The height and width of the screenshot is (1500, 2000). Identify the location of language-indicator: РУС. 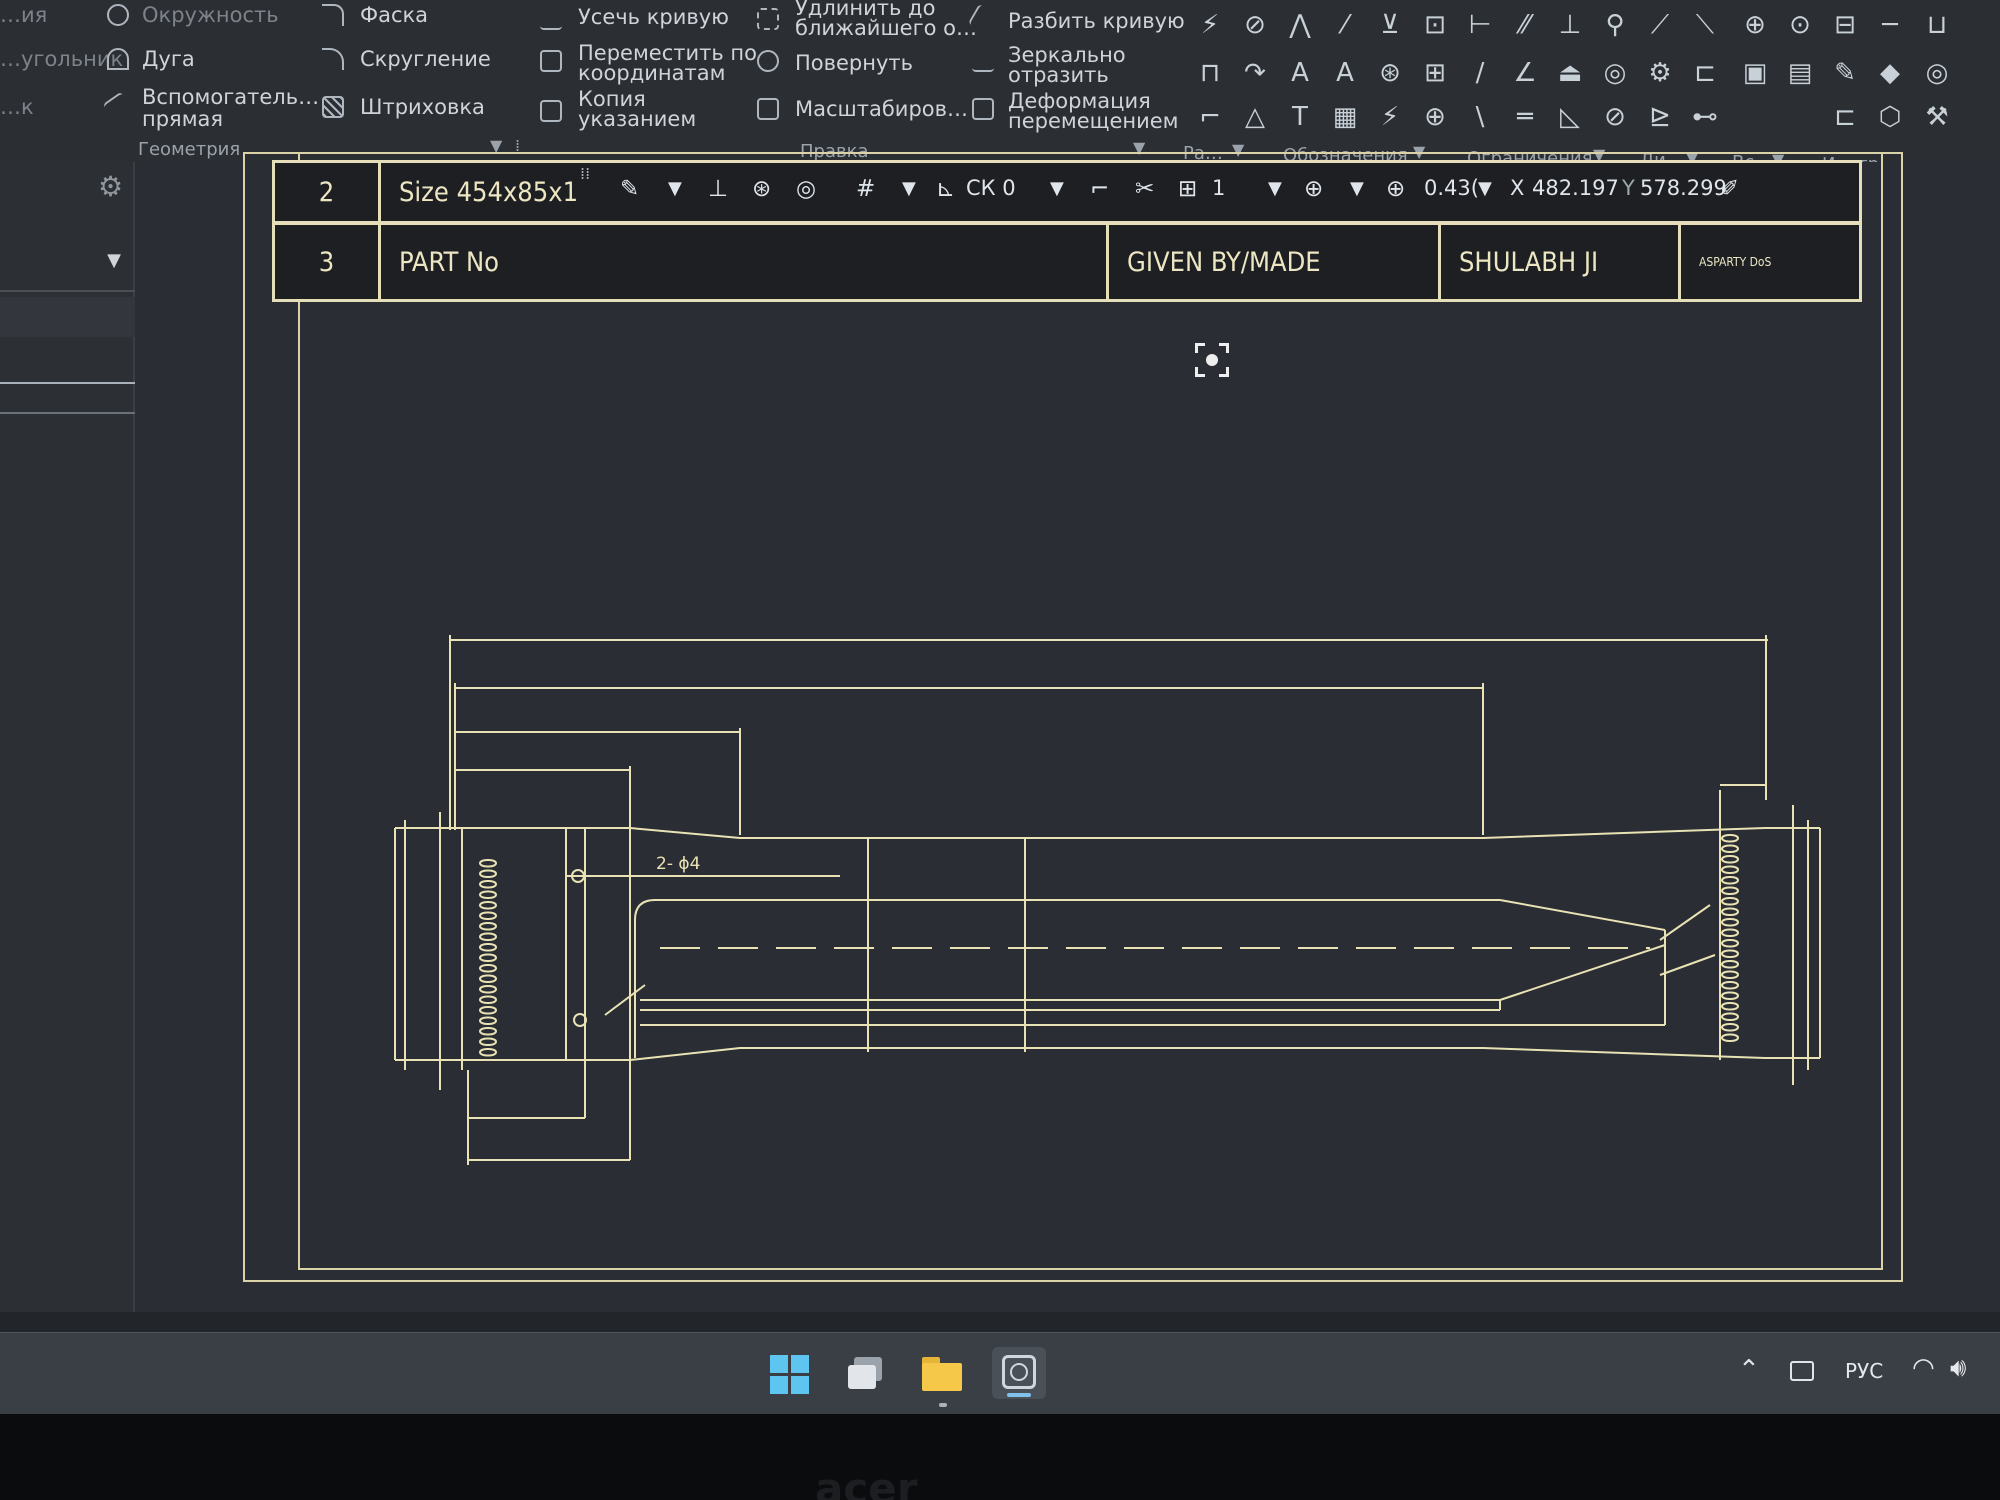
(1864, 1371).